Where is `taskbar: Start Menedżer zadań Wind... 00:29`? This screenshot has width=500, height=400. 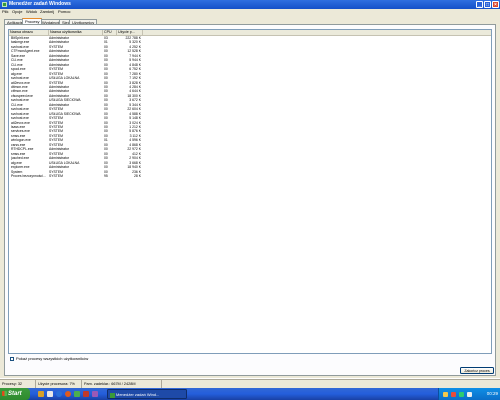
taskbar: Start Menedżer zadań Wind... 00:29 is located at coordinates (250, 394).